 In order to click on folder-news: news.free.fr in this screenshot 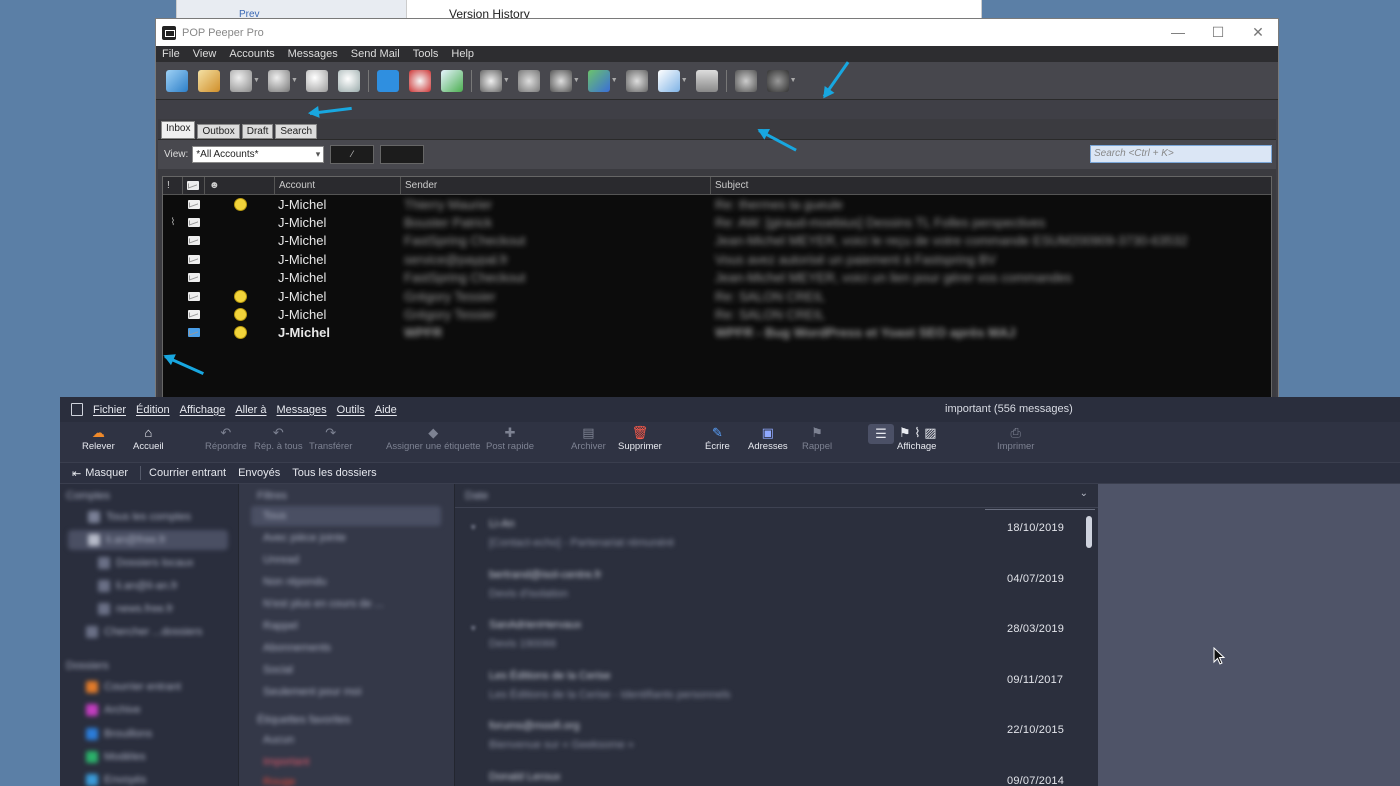, I will do `click(135, 609)`.